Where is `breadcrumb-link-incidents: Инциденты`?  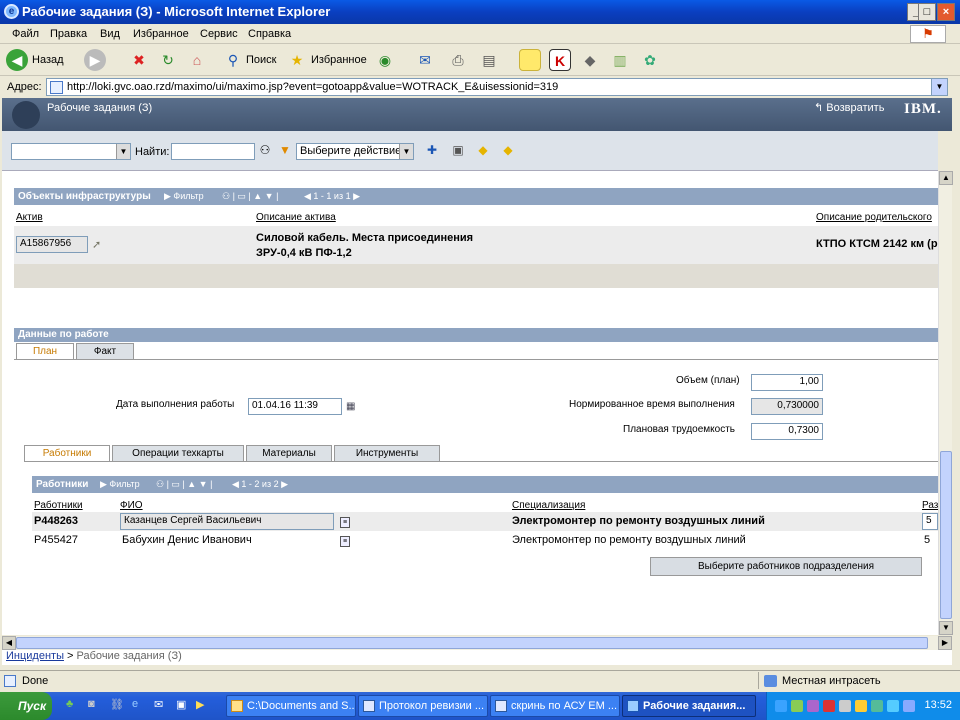 breadcrumb-link-incidents: Инциденты is located at coordinates (35, 656).